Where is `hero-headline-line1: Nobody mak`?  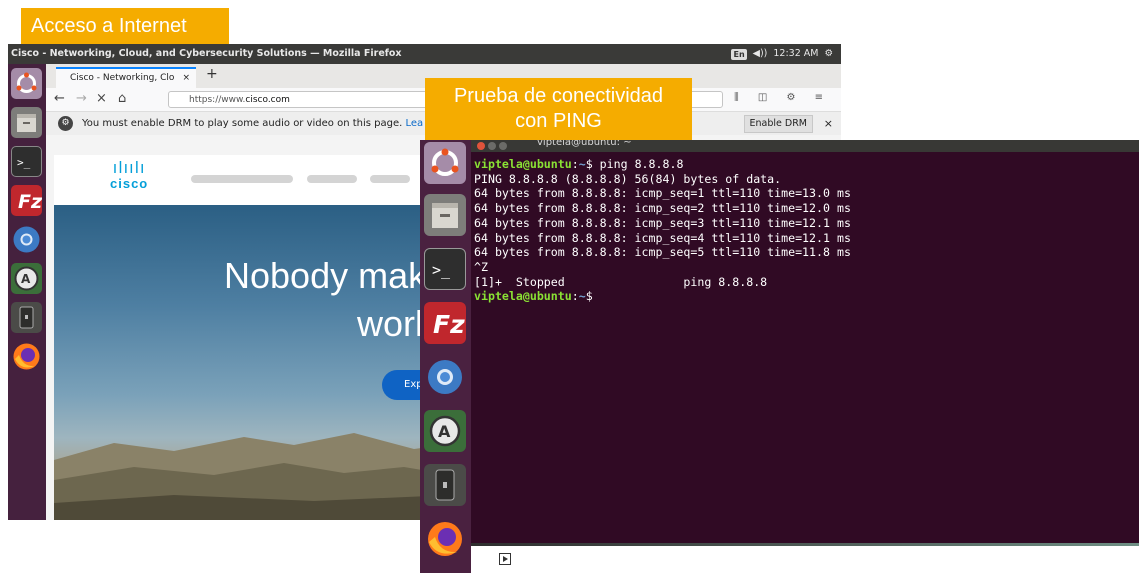 hero-headline-line1: Nobody mak is located at coordinates (325, 275).